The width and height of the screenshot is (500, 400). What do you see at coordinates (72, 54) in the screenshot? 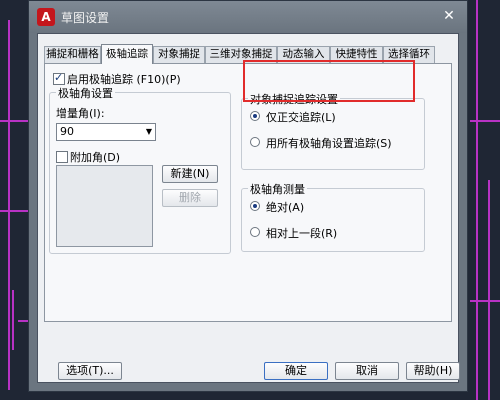
I see `tab-snap-and-grid: 捕捉和栅格` at bounding box center [72, 54].